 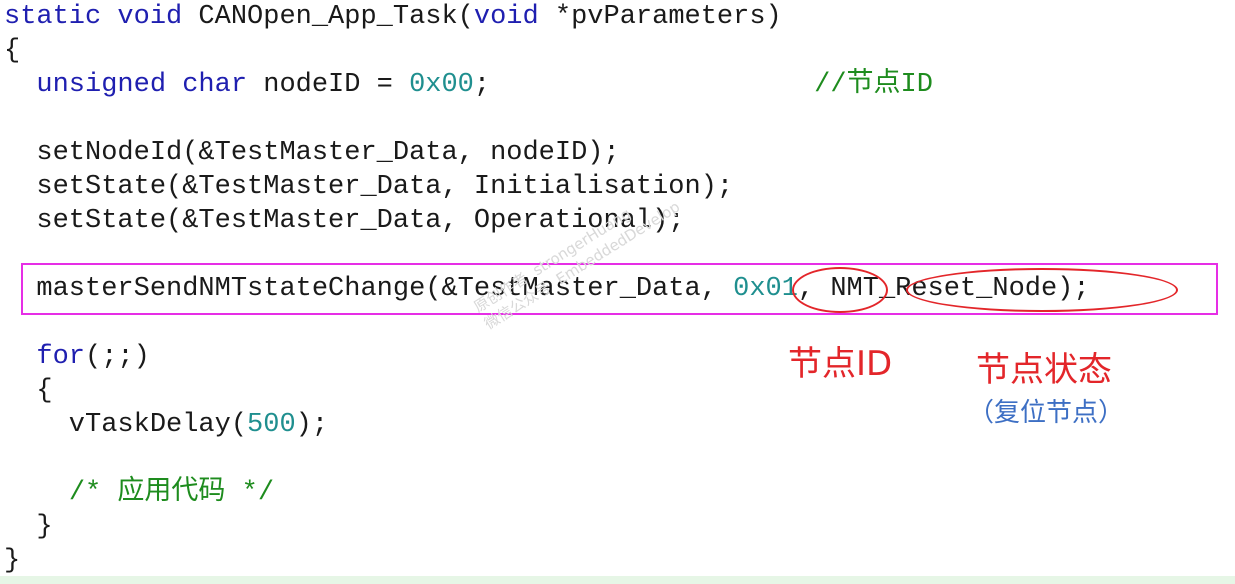 What do you see at coordinates (482, 85) in the screenshot?
I see `semicolon: ;` at bounding box center [482, 85].